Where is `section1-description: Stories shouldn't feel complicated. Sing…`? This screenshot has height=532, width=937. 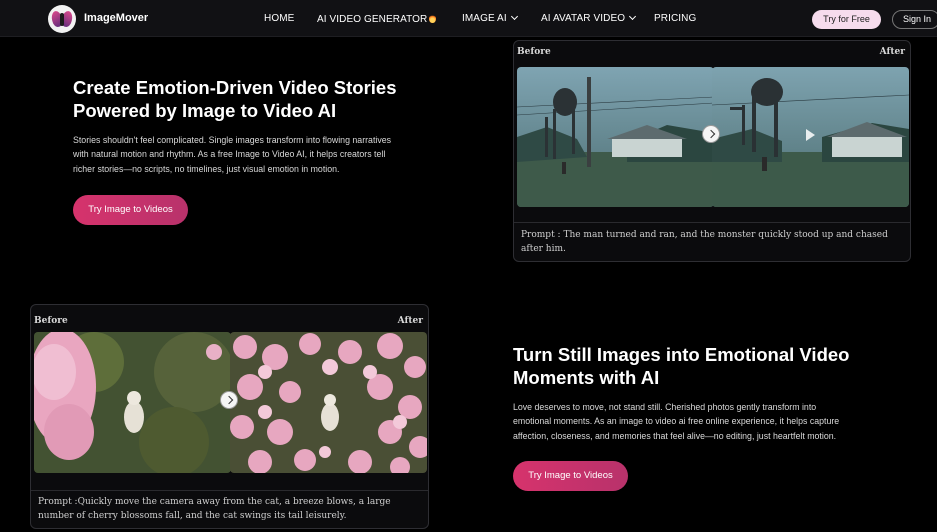
section1-description: Stories shouldn't feel complicated. Sing… is located at coordinates (232, 154).